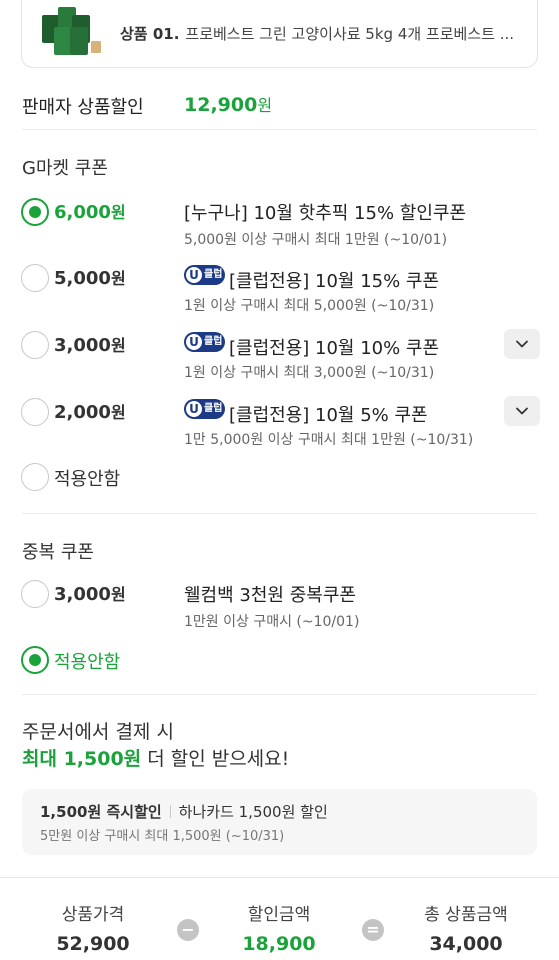 The image size is (559, 960). What do you see at coordinates (279, 110) in the screenshot?
I see `seller-discount-row: 판매자 상품할인 12,900원` at bounding box center [279, 110].